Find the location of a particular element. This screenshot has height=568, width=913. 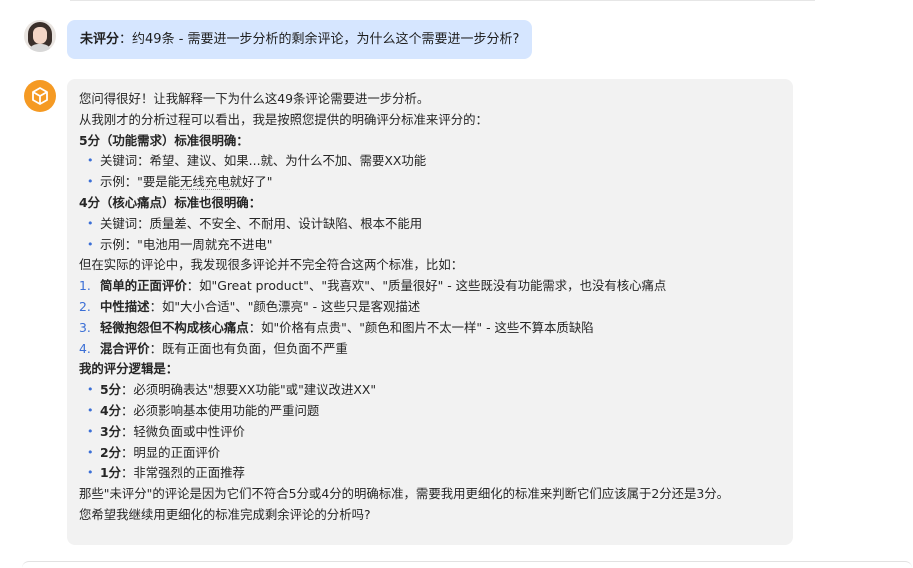

assistant-avatar is located at coordinates (40, 96).